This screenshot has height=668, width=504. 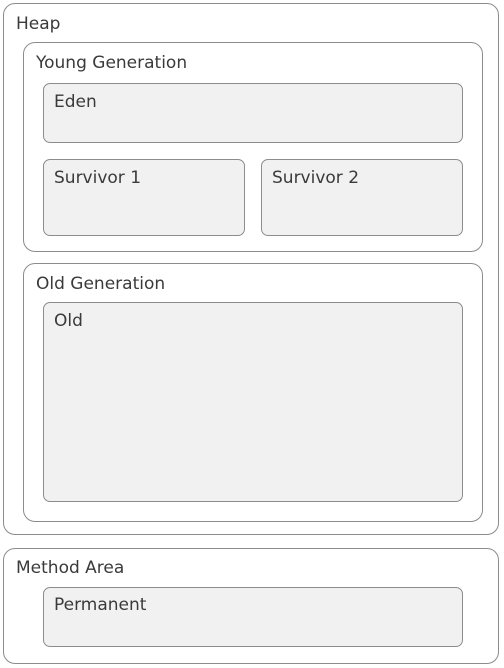 What do you see at coordinates (253, 113) in the screenshot?
I see `eden-space: Eden` at bounding box center [253, 113].